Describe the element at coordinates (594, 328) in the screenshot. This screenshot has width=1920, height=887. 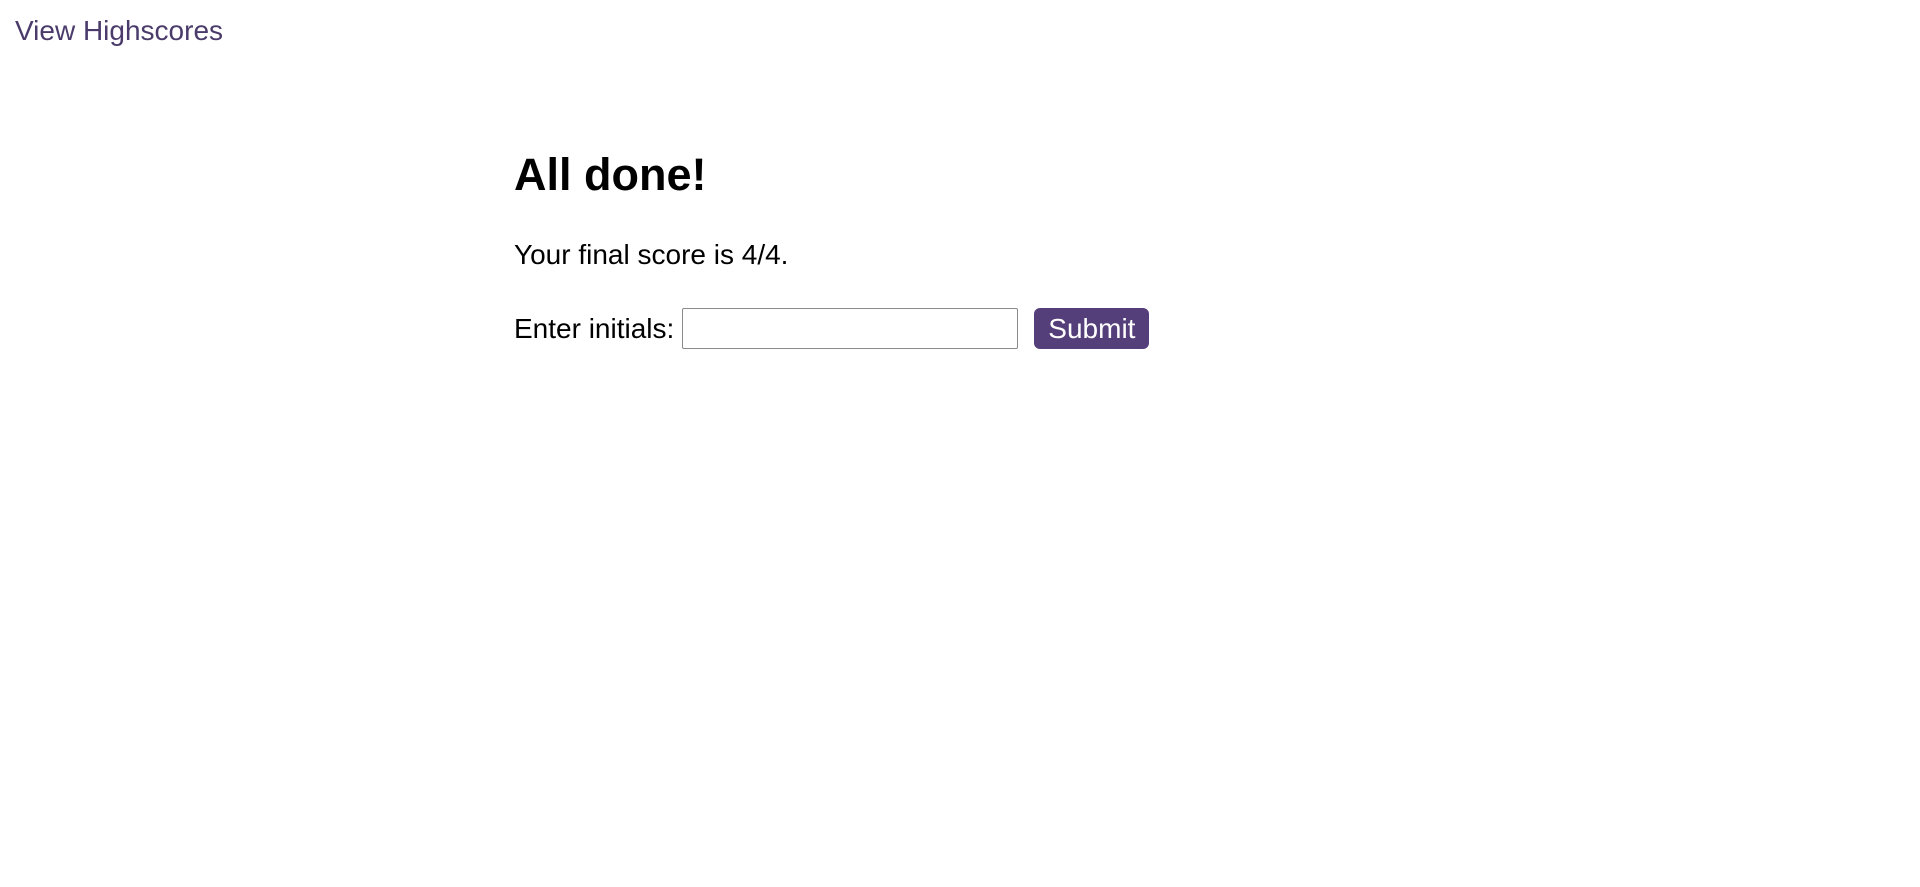
I see `initials-label: Enter initials:` at that location.